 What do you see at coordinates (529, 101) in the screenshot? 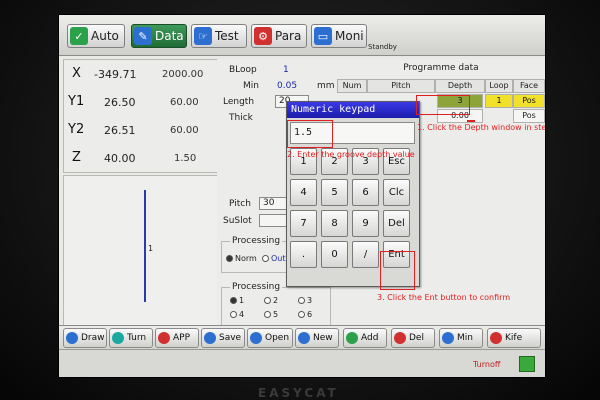
I see `face-cell-row1: Pos` at bounding box center [529, 101].